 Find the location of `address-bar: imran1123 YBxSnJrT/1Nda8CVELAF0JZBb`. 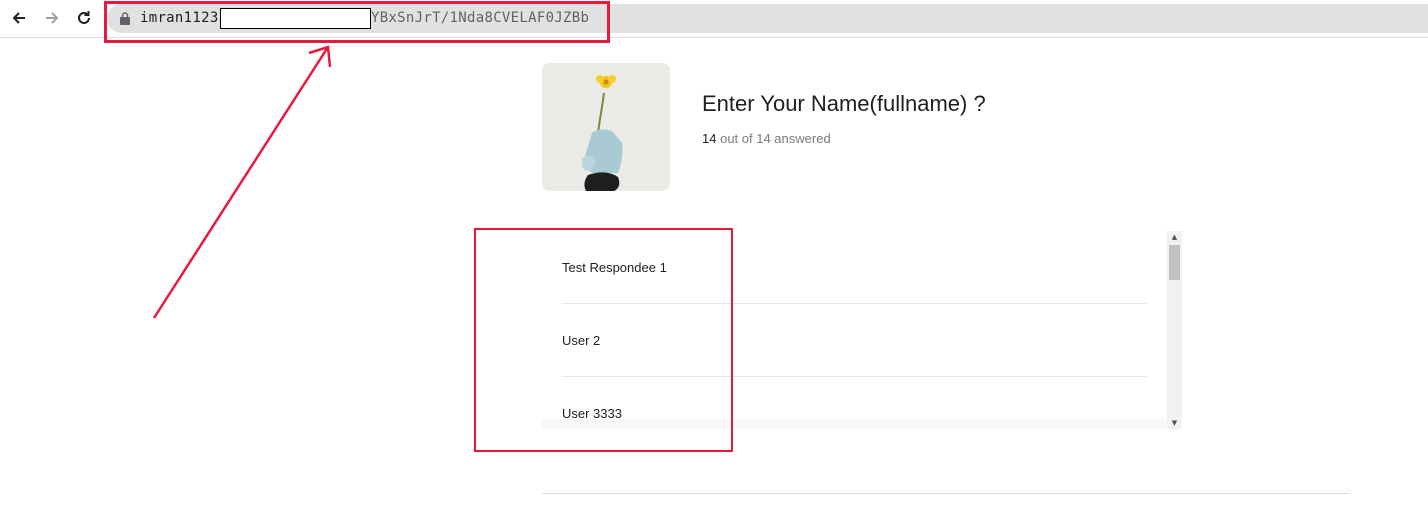

address-bar: imran1123 YBxSnJrT/1Nda8CVELAF0JZBb is located at coordinates (767, 18).